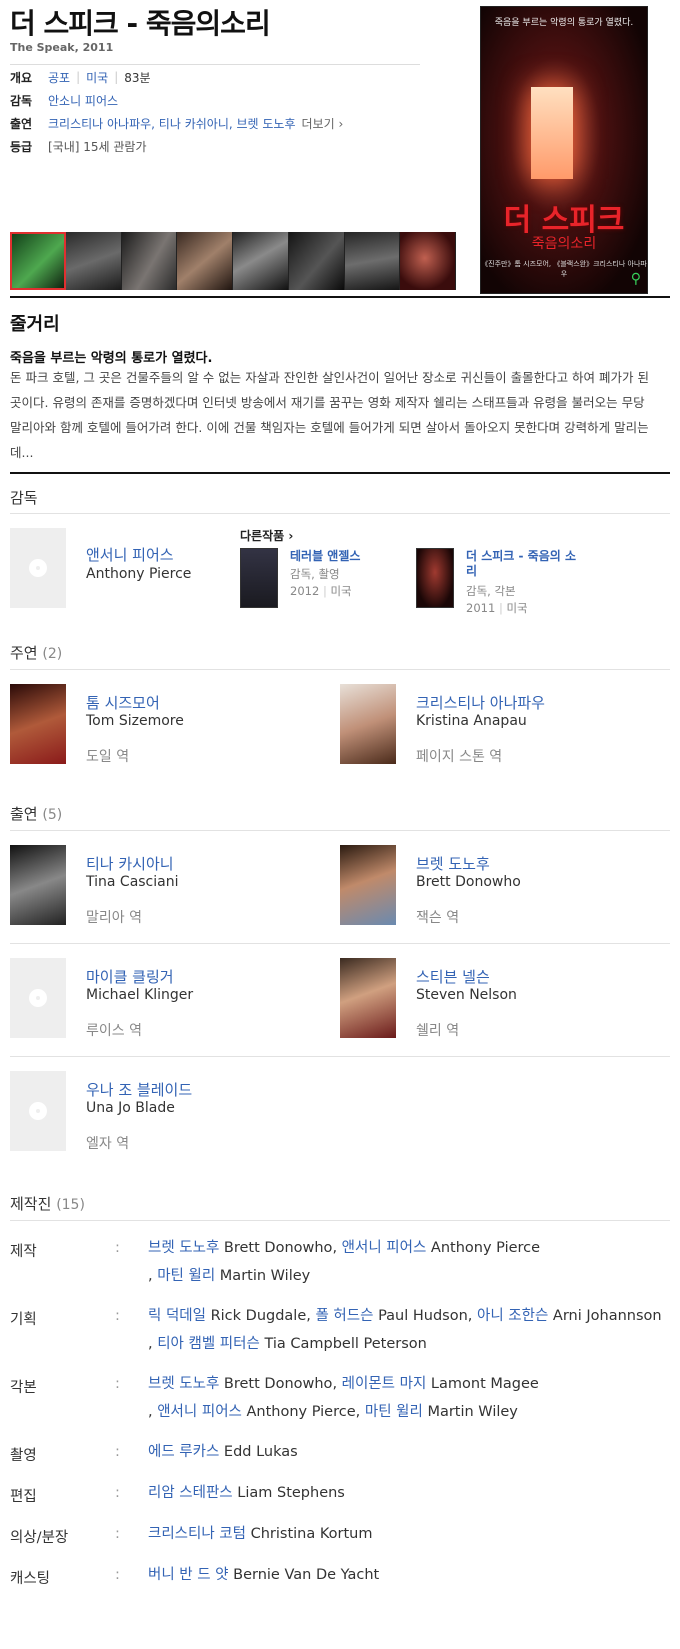 The height and width of the screenshot is (1649, 680). I want to click on supporting-section-label: 출연 (5), so click(36, 814).